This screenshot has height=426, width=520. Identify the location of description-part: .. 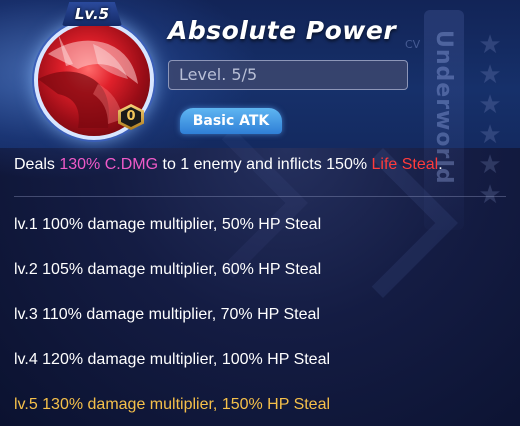
(440, 164).